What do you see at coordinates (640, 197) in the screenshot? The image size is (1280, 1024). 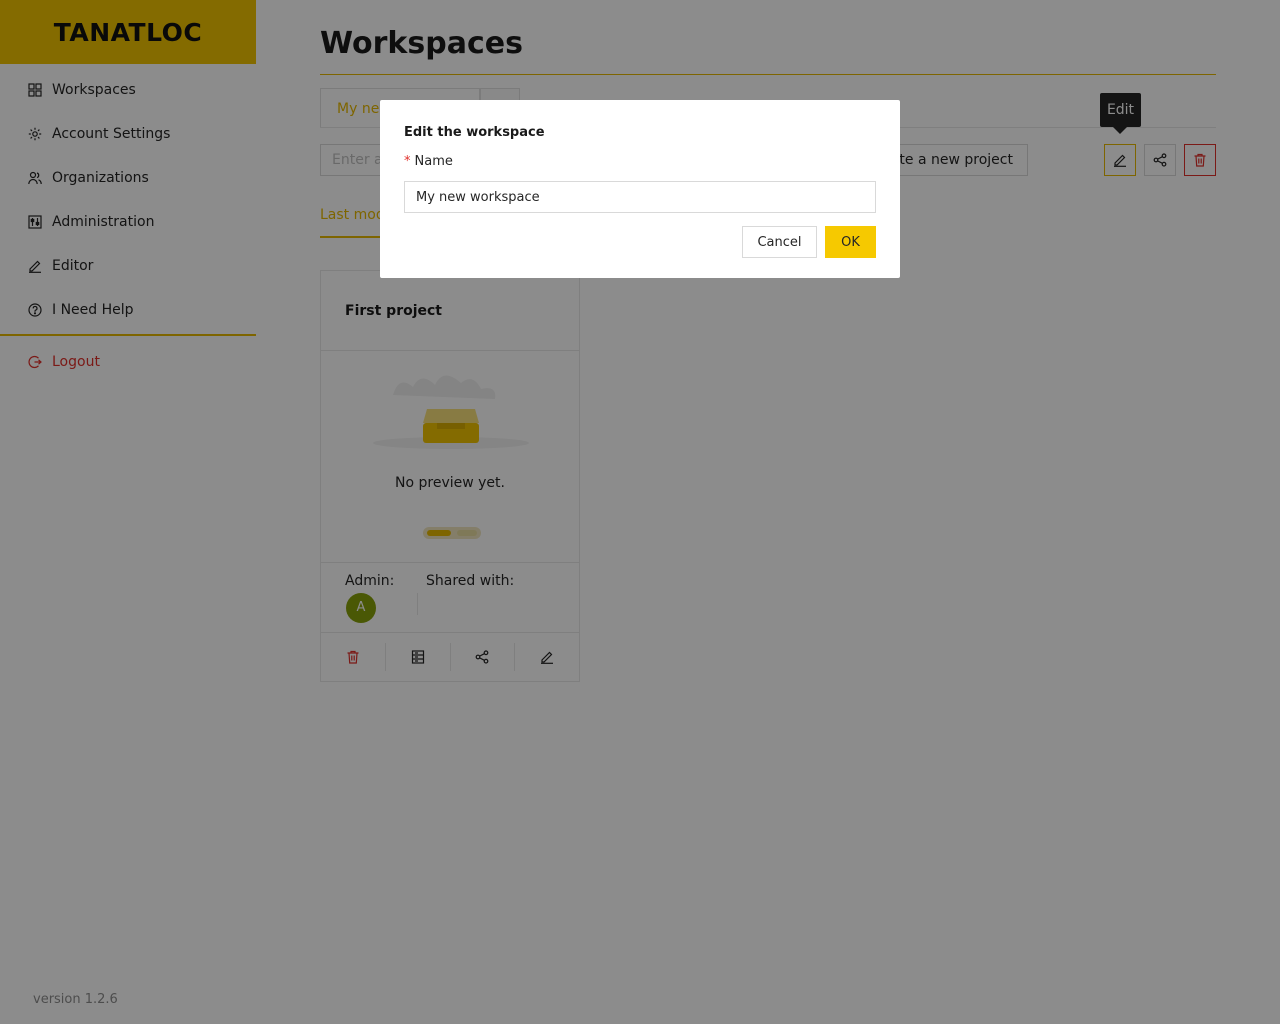 I see `workspace-name-input` at bounding box center [640, 197].